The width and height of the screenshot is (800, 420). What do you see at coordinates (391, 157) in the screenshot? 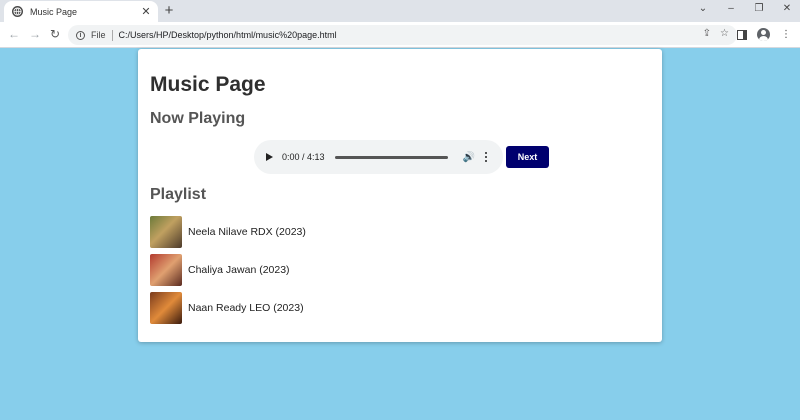
I see `seek-bar` at bounding box center [391, 157].